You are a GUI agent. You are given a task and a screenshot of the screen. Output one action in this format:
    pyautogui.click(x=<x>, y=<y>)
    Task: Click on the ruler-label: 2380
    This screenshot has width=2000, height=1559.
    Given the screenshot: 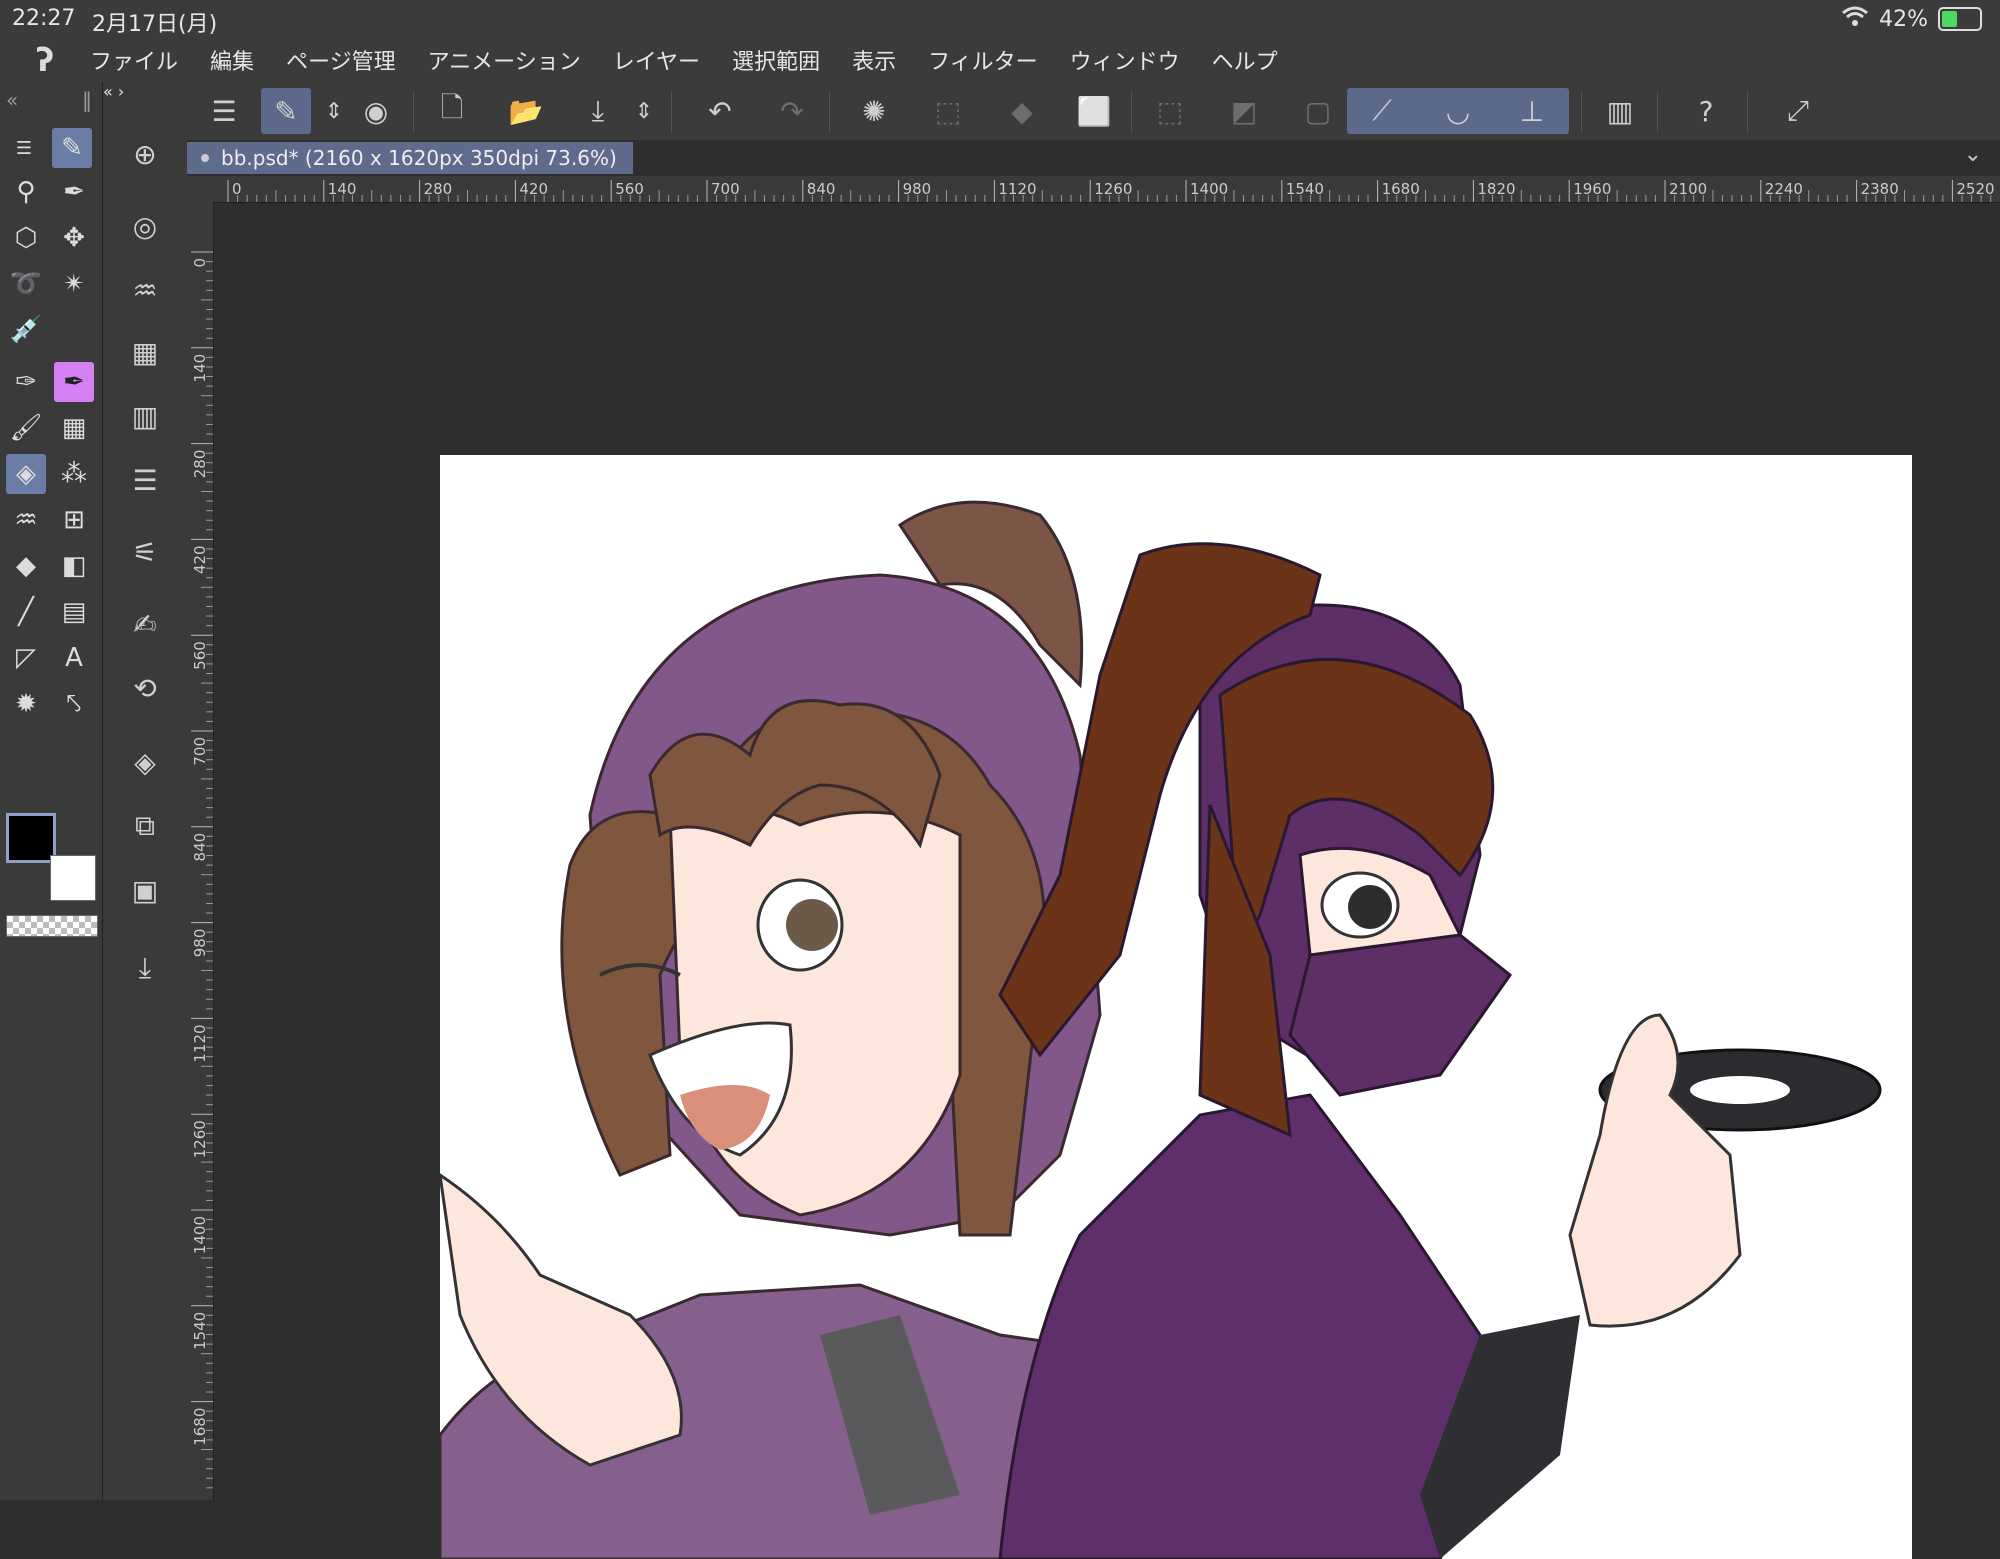 What is the action you would take?
    pyautogui.click(x=1880, y=189)
    